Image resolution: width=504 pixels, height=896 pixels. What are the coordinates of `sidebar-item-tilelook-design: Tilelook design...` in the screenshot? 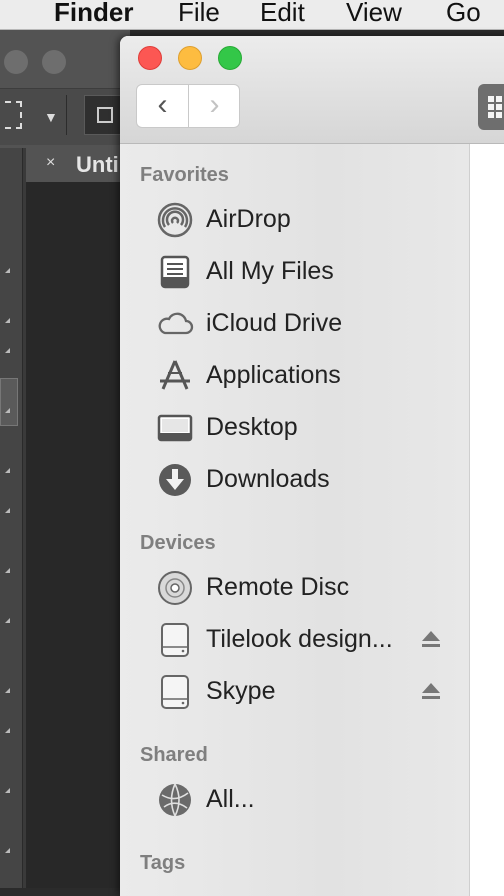 It's located at (295, 640).